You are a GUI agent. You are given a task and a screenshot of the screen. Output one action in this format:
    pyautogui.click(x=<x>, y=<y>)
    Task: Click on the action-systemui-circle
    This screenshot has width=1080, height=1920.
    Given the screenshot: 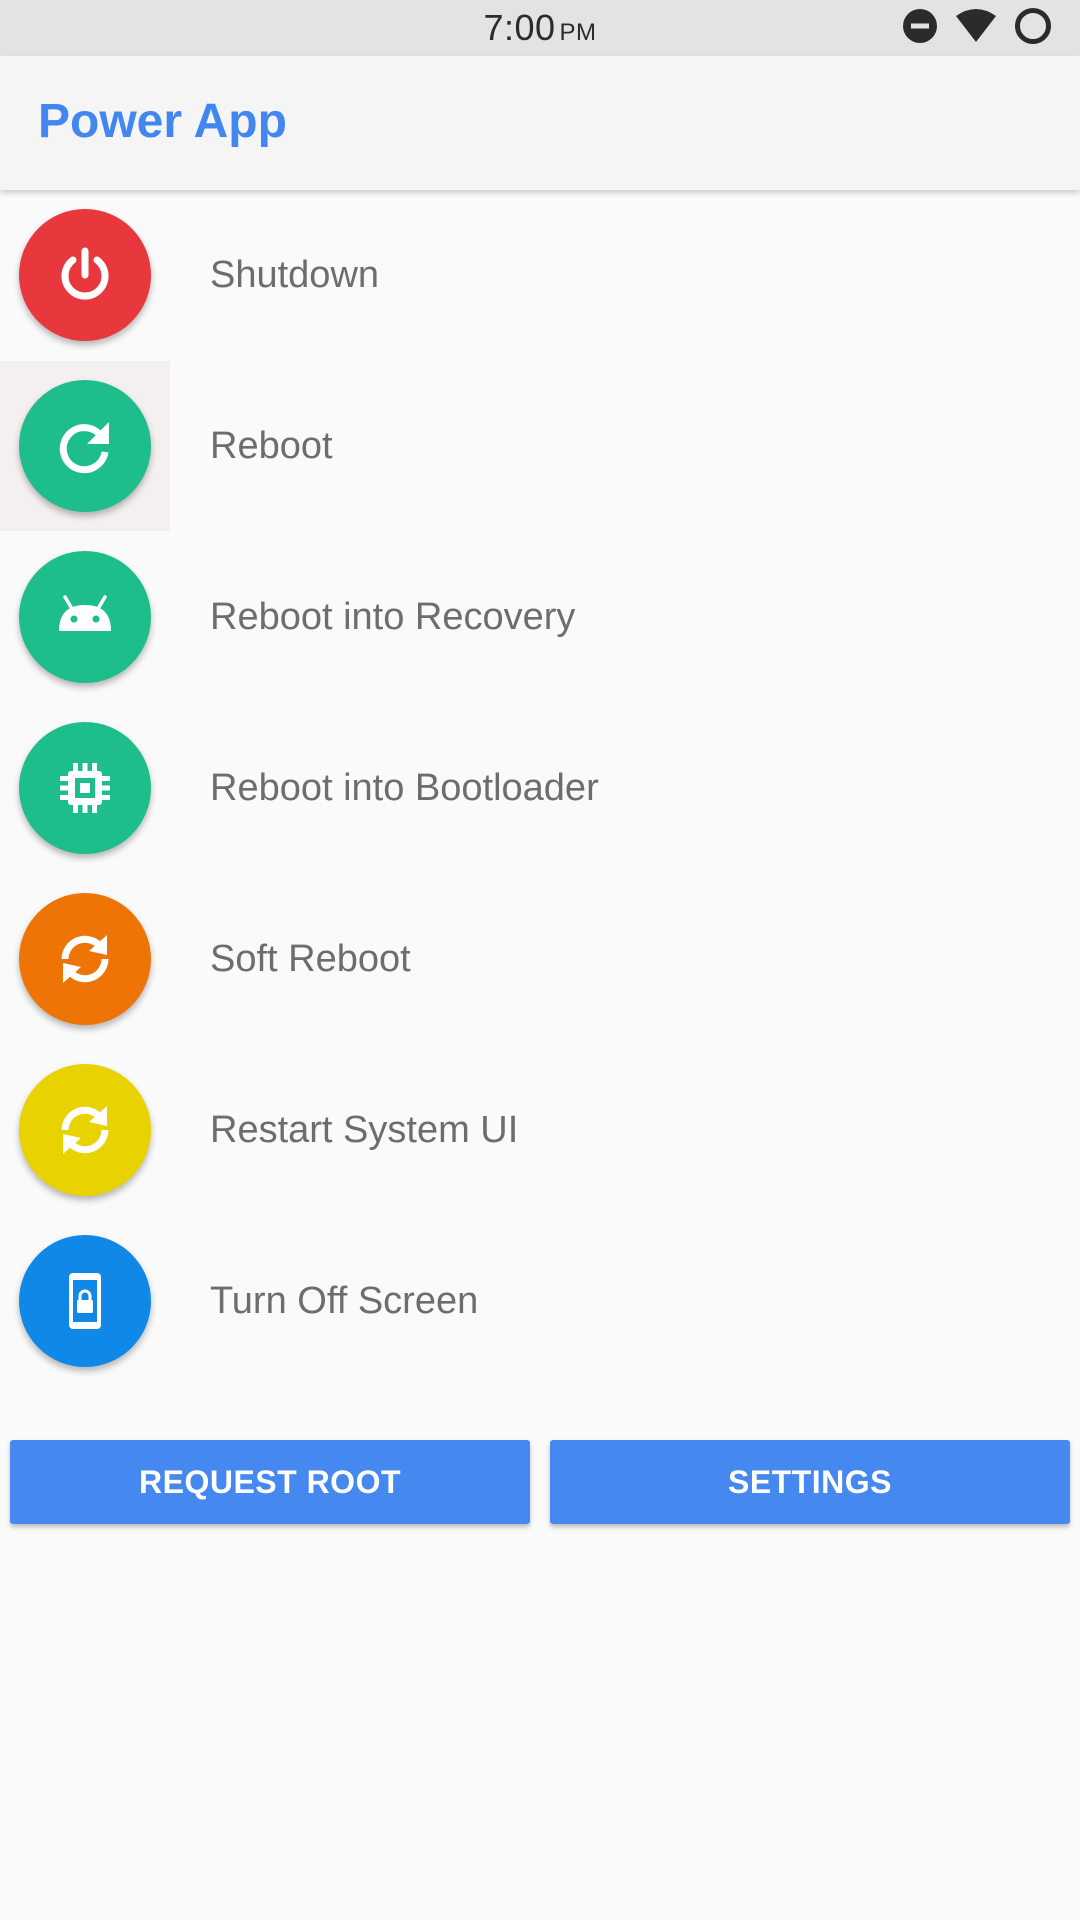 What is the action you would take?
    pyautogui.click(x=85, y=1130)
    